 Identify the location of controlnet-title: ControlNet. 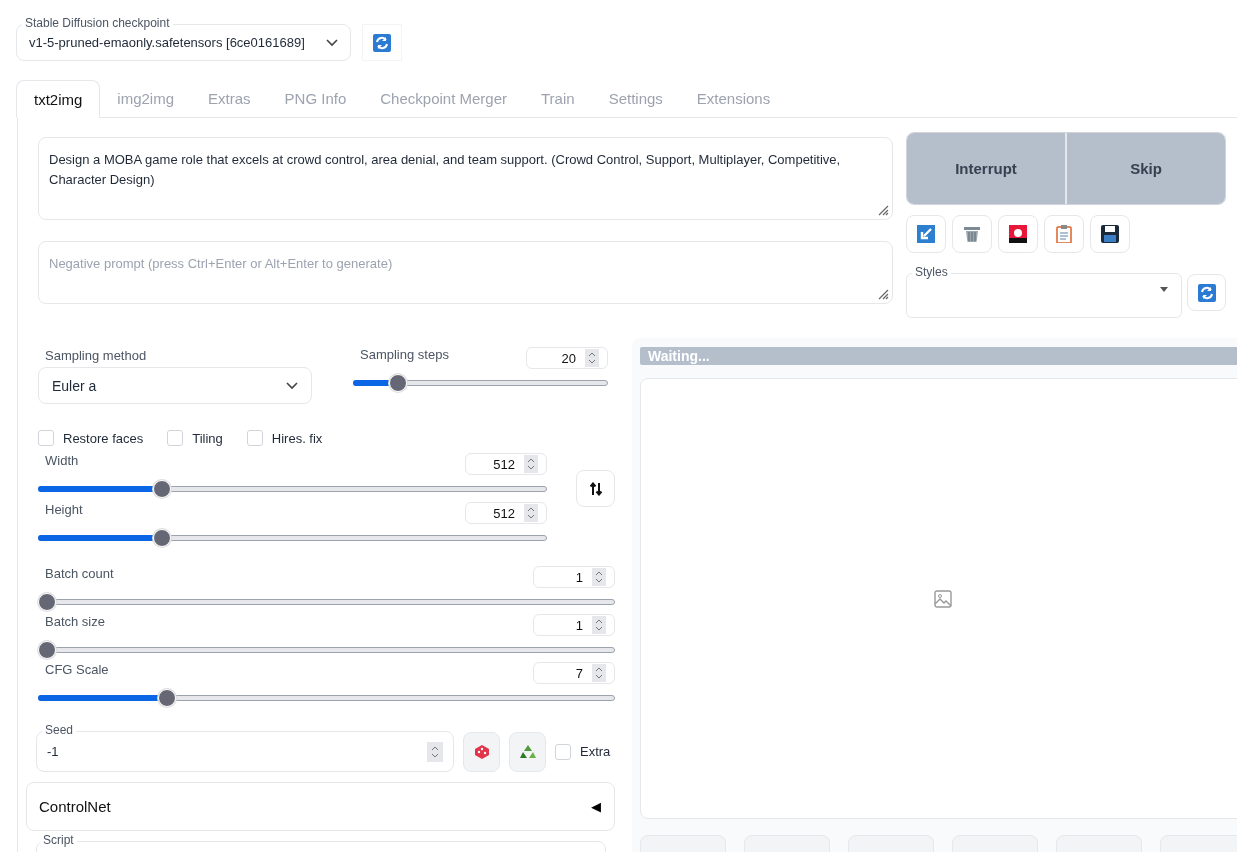
(75, 806).